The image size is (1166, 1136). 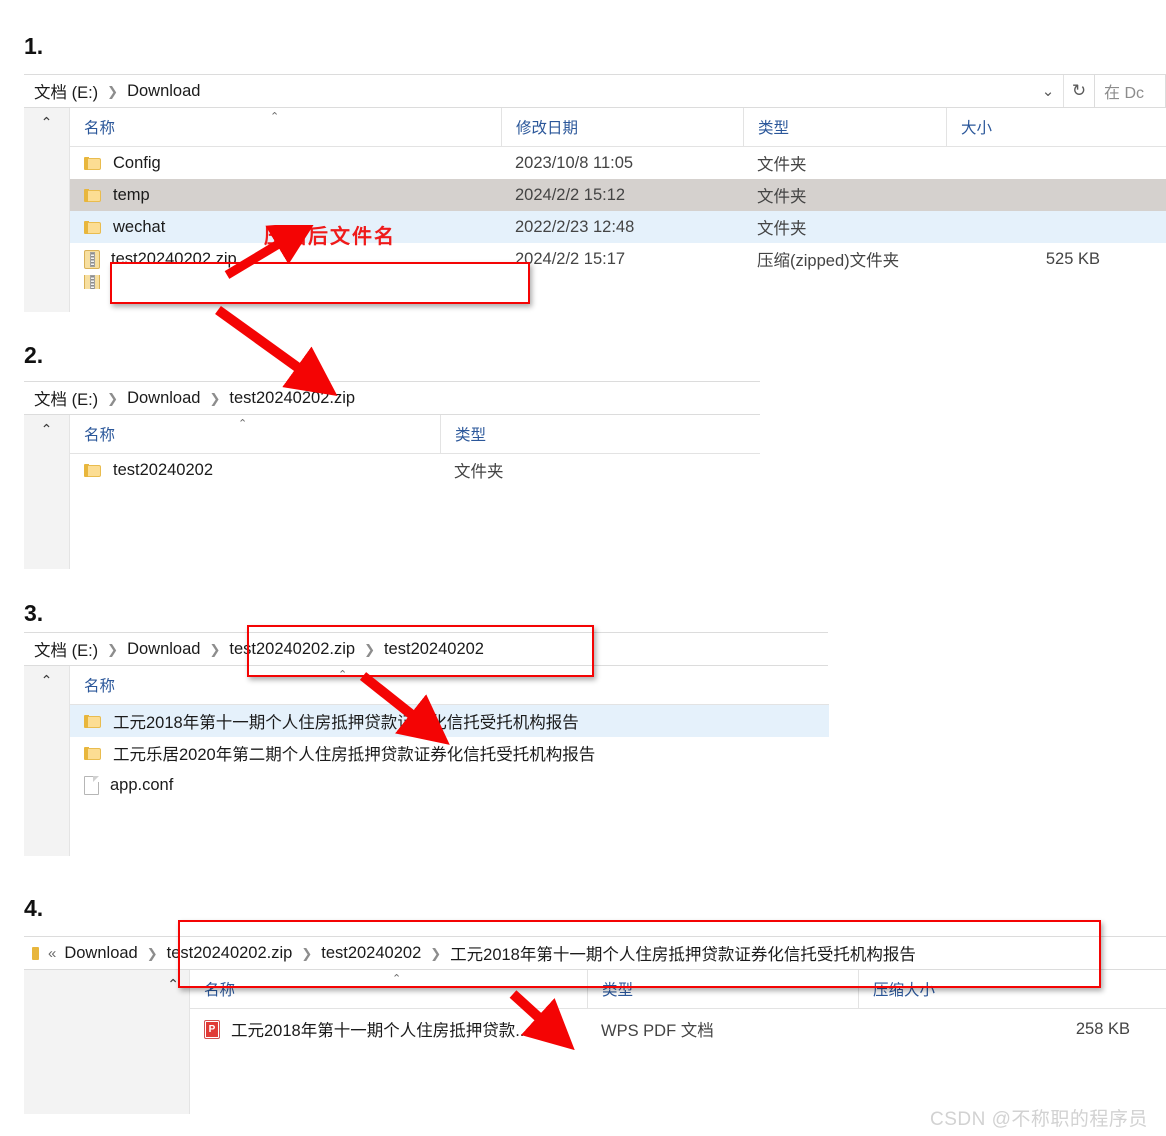 What do you see at coordinates (415, 470) in the screenshot?
I see `table-row: test20240202 文件夹` at bounding box center [415, 470].